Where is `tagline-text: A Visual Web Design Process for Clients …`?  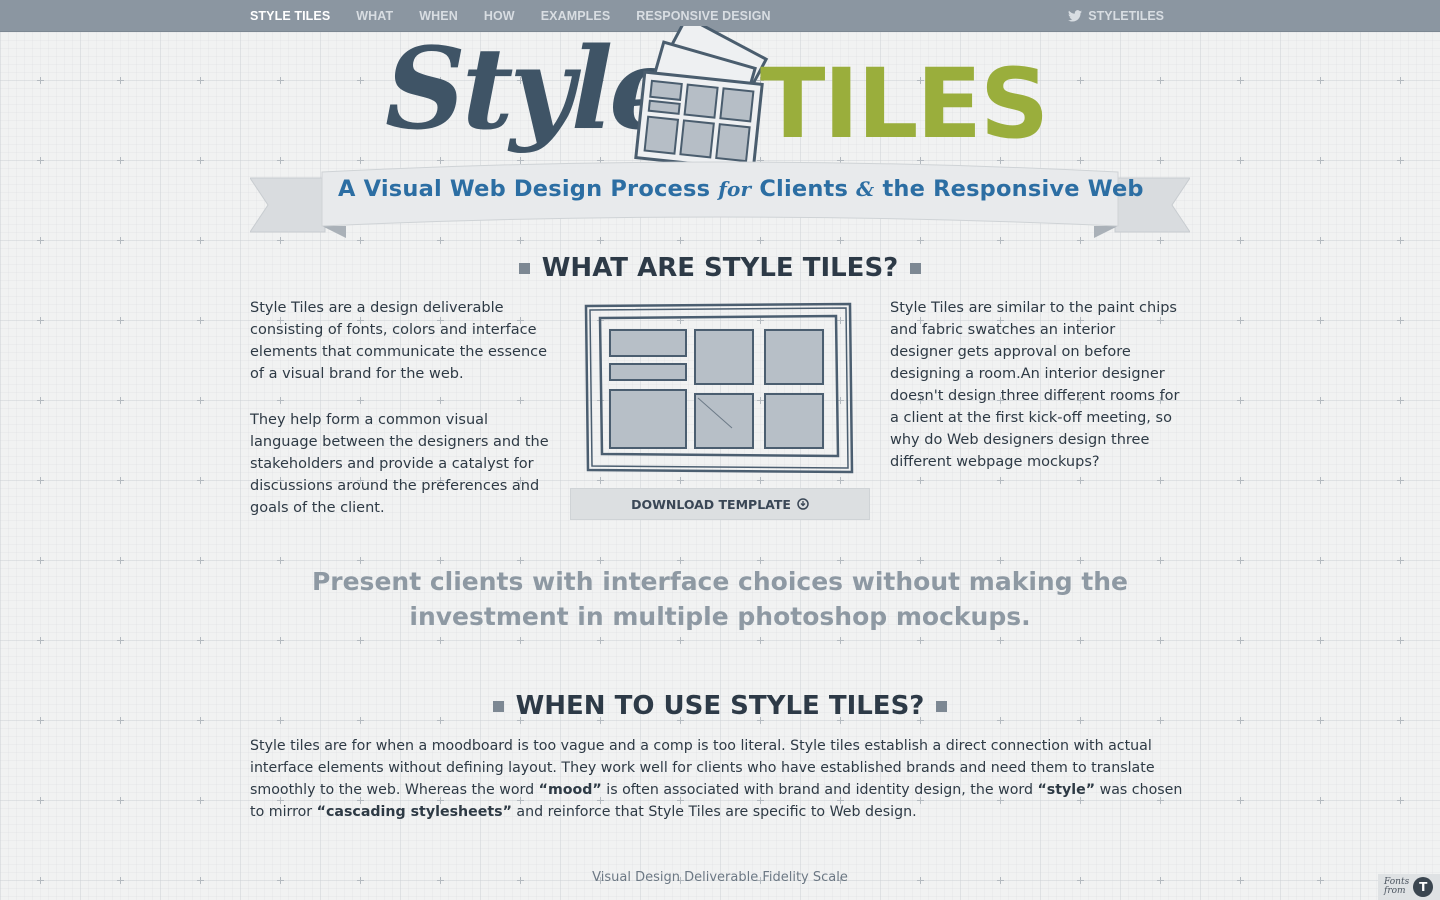 tagline-text: A Visual Web Design Process for Clients … is located at coordinates (741, 189).